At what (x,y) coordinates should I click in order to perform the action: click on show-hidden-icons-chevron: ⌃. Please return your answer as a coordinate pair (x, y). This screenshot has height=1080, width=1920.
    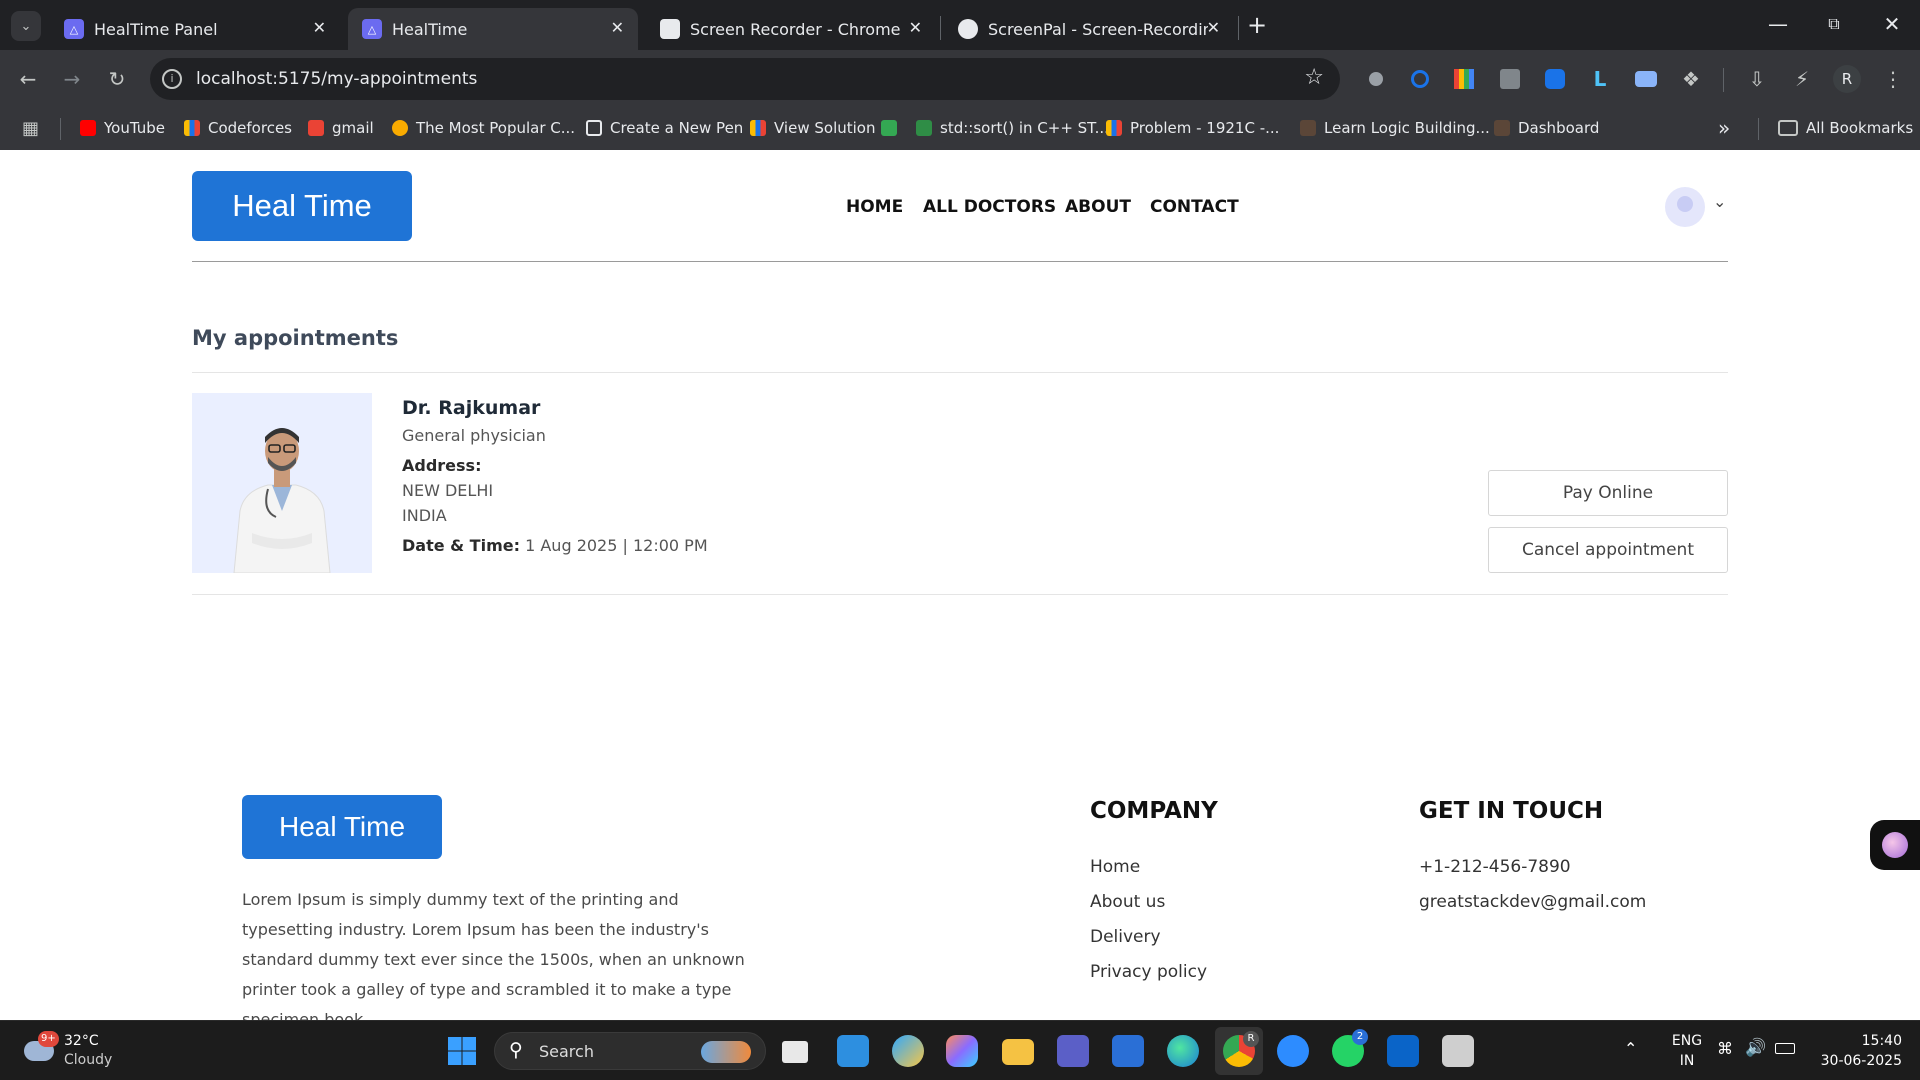
    Looking at the image, I should click on (1630, 1048).